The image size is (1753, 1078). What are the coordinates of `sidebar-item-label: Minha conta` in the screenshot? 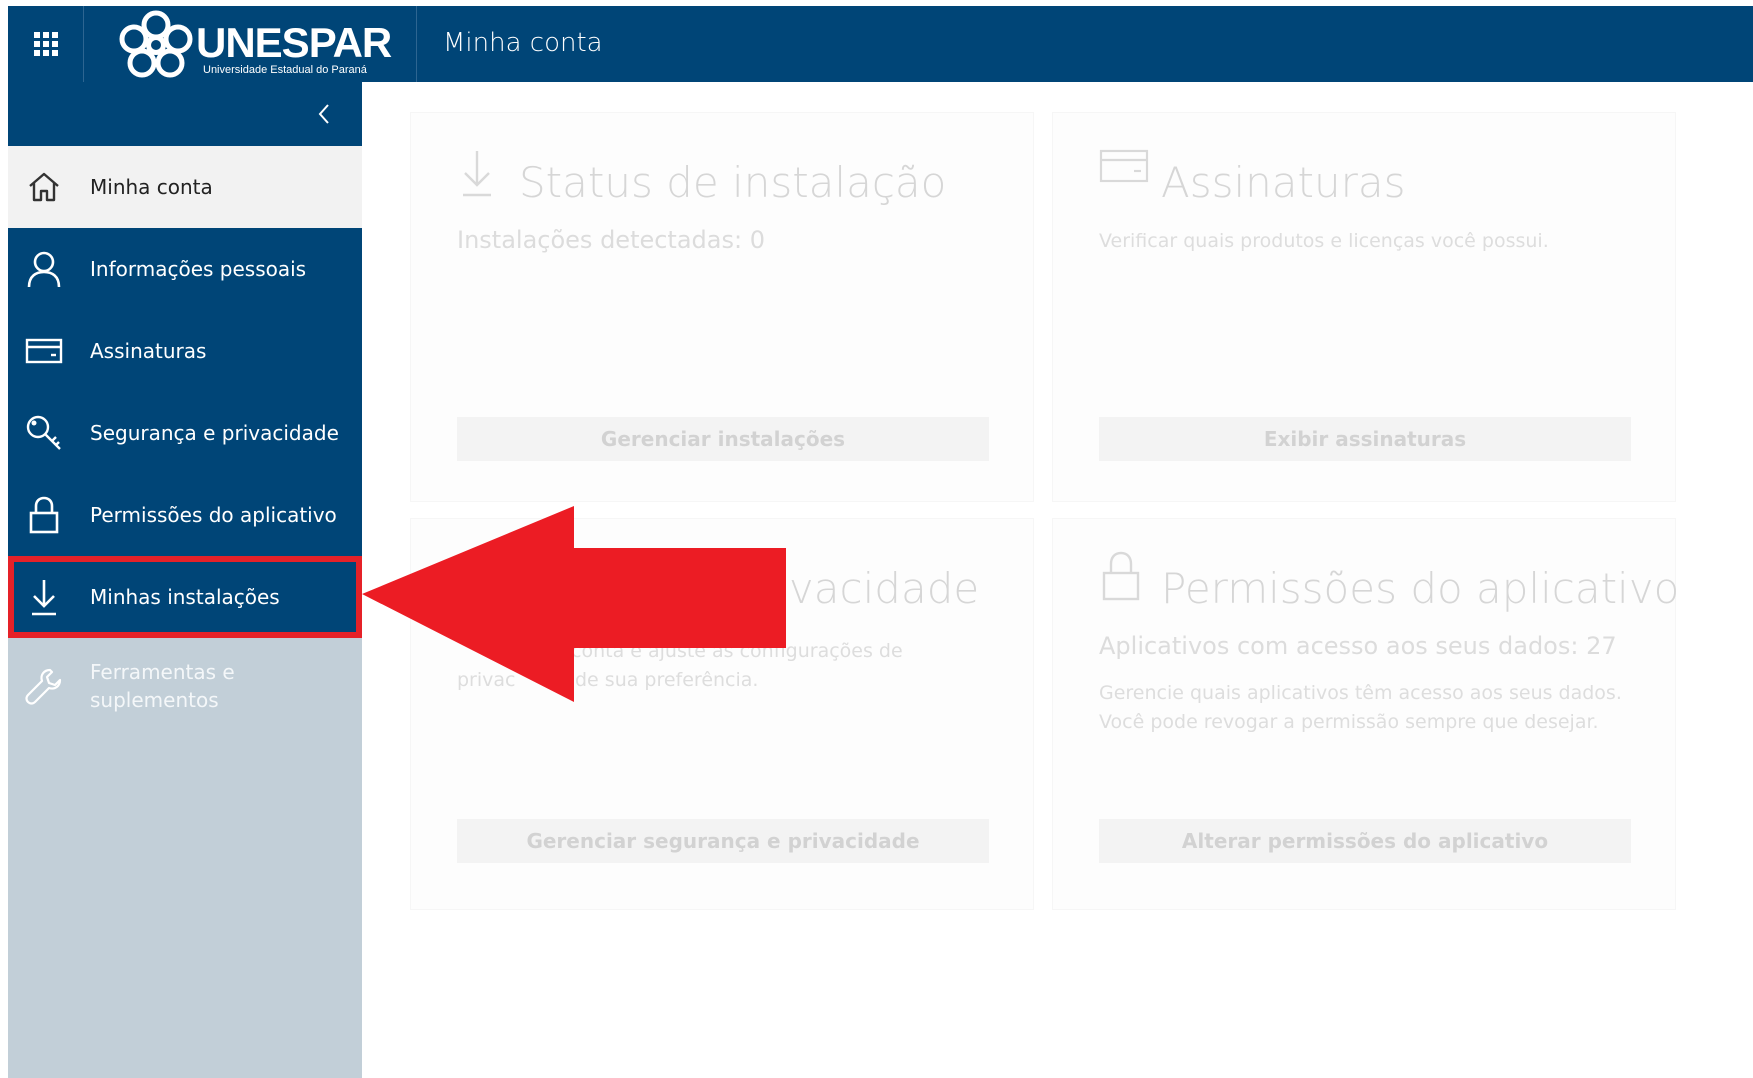 It's located at (151, 187).